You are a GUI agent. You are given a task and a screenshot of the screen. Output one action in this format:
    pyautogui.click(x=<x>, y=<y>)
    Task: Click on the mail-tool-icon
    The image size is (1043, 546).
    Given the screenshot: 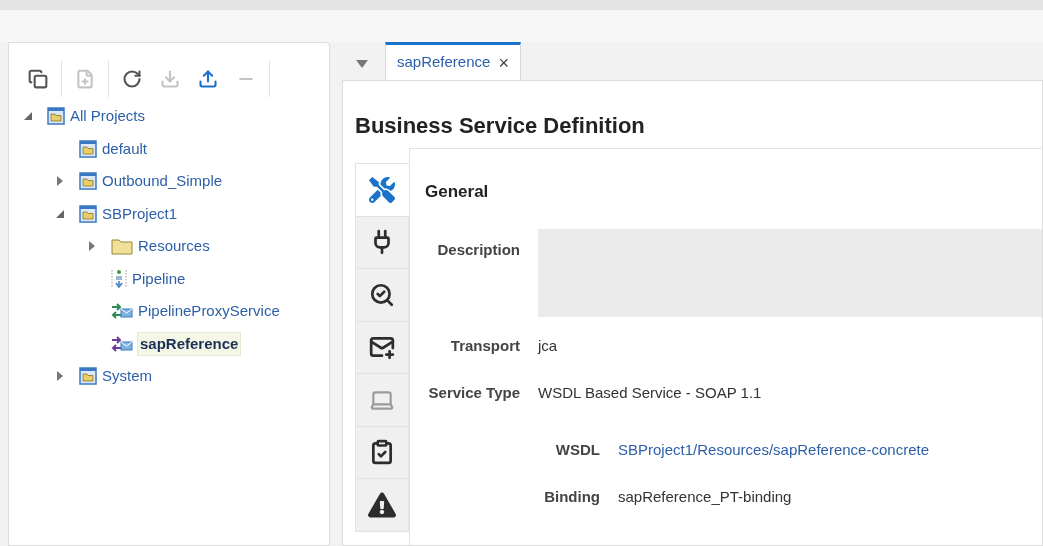 What is the action you would take?
    pyautogui.click(x=382, y=347)
    